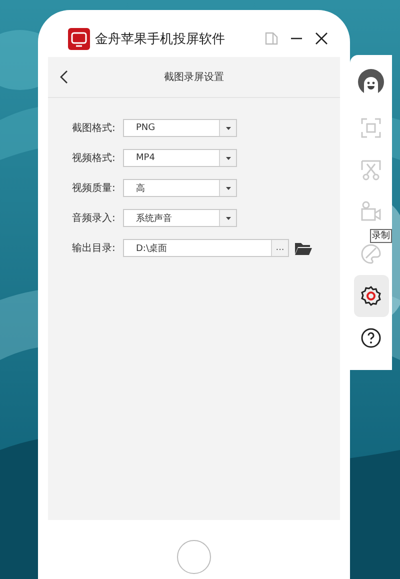  I want to click on field-label: 输出目录:, so click(94, 248).